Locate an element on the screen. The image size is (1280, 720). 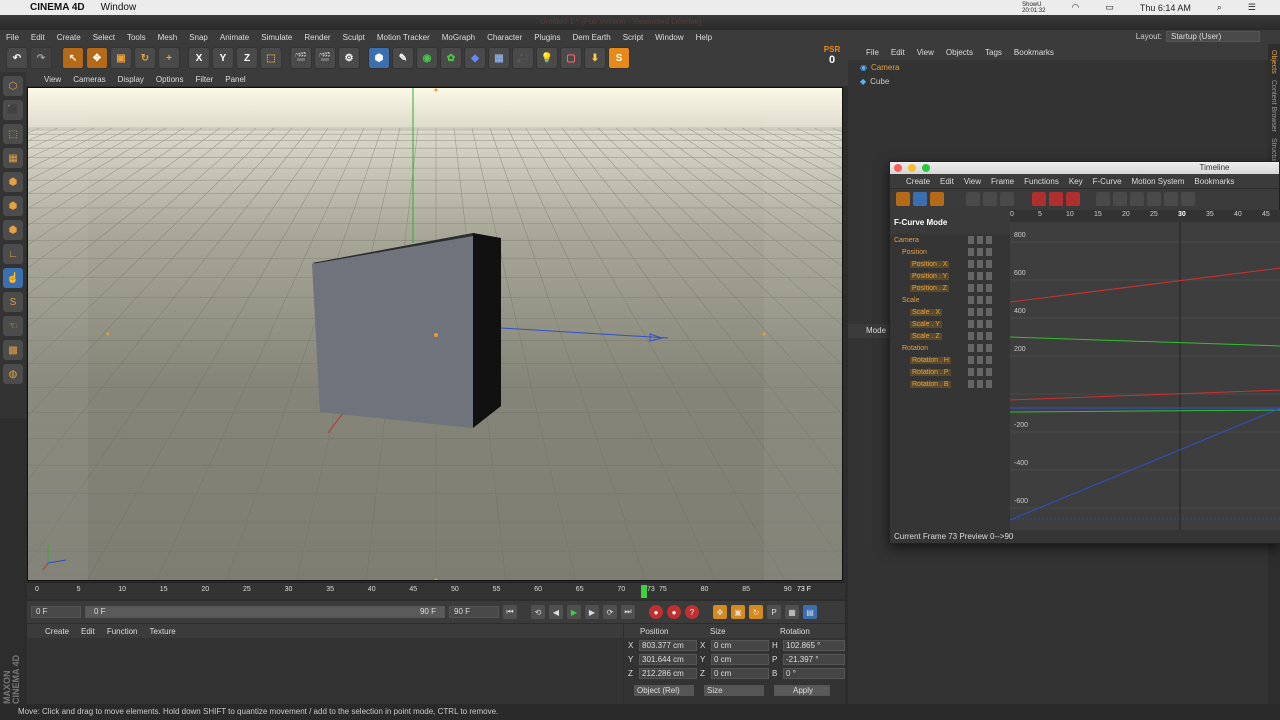
workplane-lock-button: ☜ is located at coordinates (13, 326).